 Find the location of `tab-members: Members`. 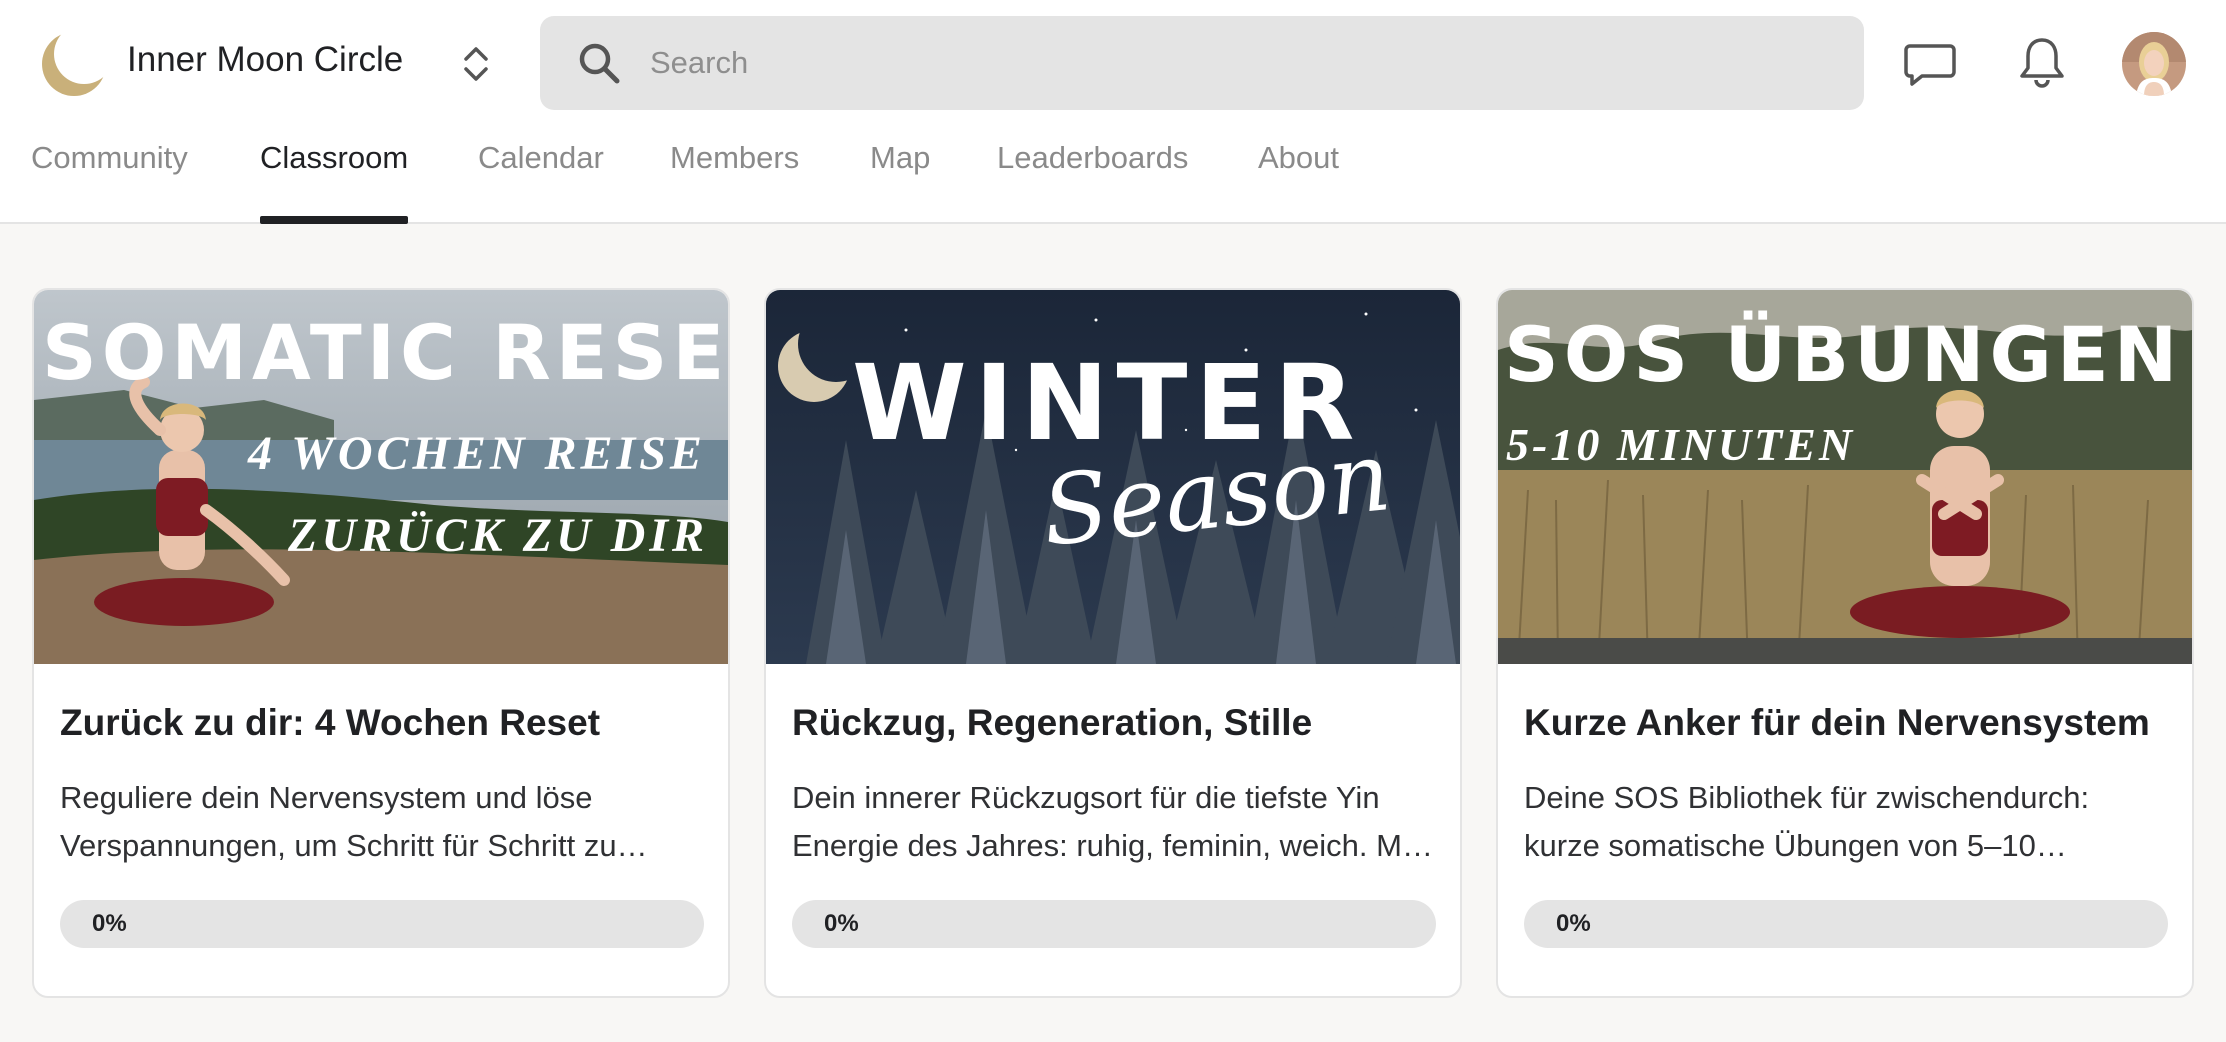

tab-members: Members is located at coordinates (734, 182).